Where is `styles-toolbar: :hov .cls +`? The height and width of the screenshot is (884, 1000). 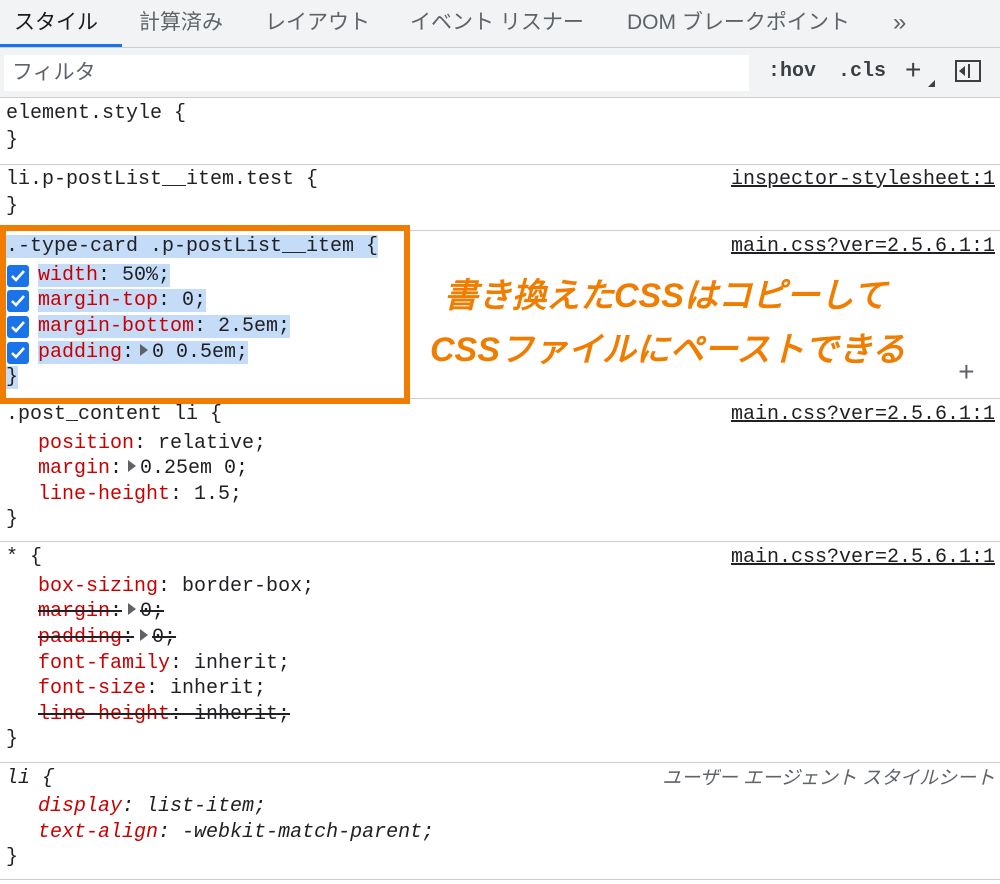
styles-toolbar: :hov .cls + is located at coordinates (500, 73).